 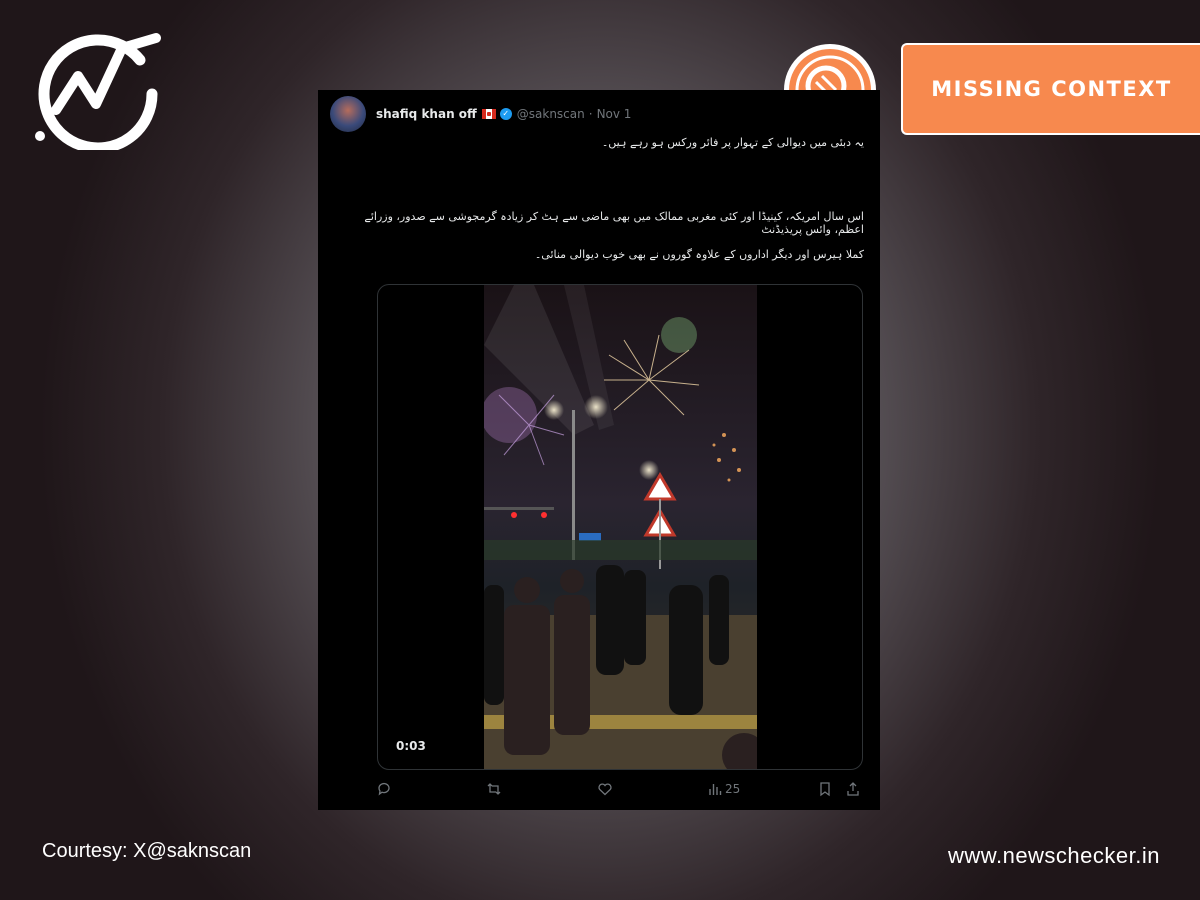 I want to click on courtesy-credit: Courtesy: X@saknscan, so click(x=147, y=851).